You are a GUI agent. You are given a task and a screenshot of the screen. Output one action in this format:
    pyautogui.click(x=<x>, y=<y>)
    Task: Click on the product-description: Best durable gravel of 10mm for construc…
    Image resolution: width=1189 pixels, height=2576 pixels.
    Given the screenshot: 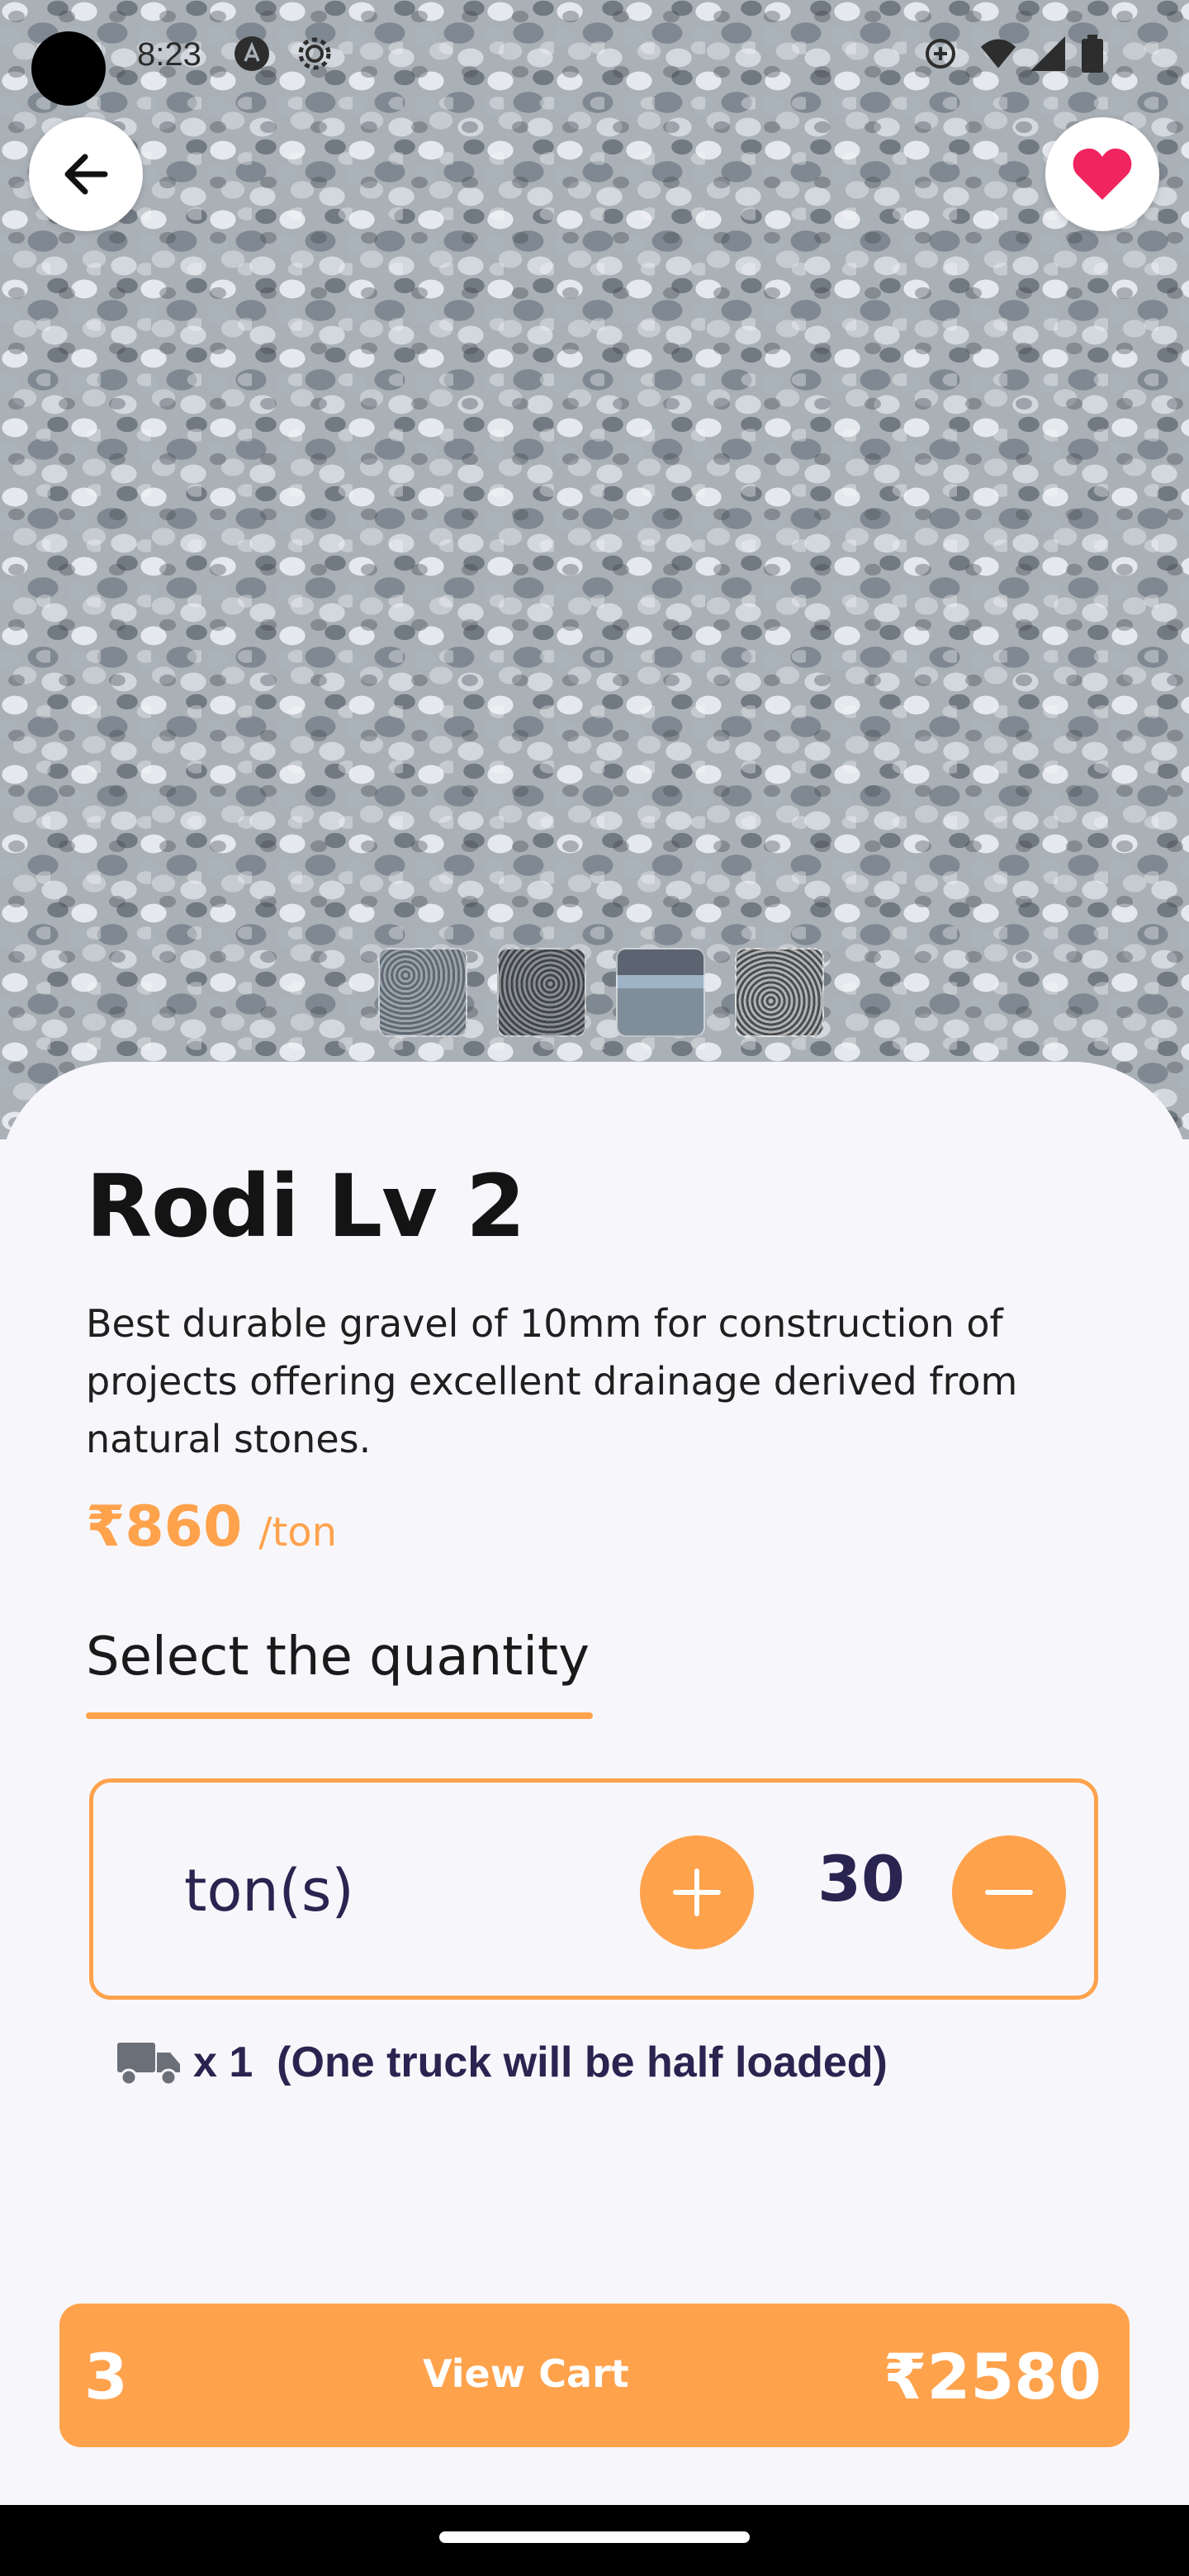 What is the action you would take?
    pyautogui.click(x=552, y=1381)
    